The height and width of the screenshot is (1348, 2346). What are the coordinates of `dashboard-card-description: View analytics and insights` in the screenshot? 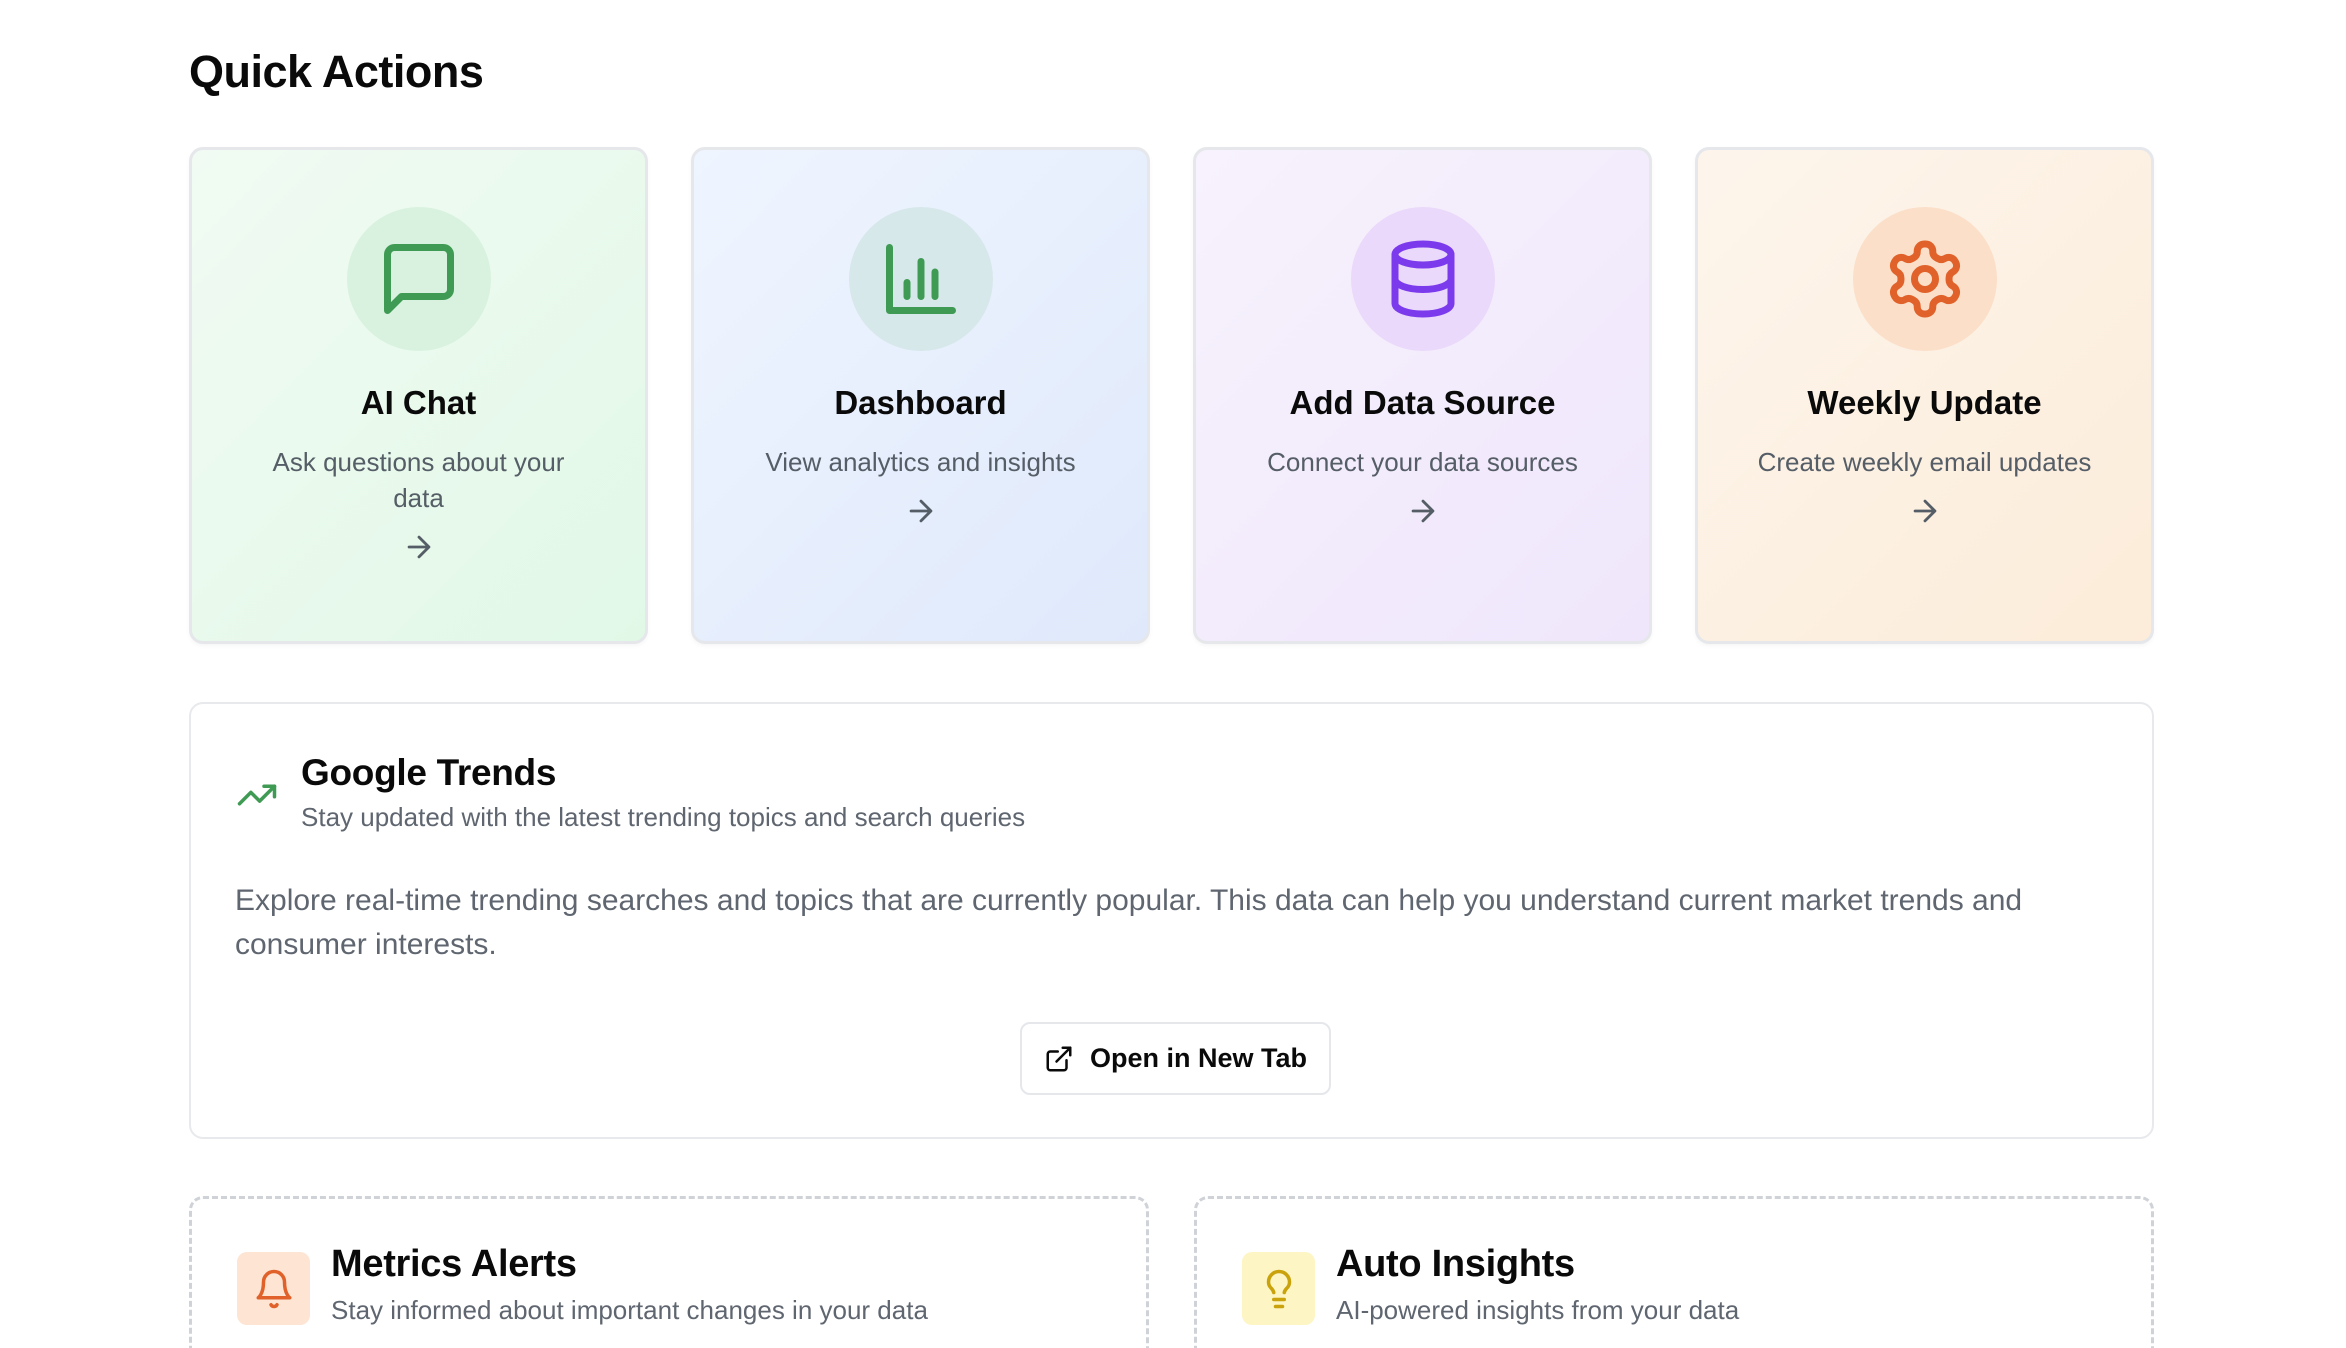 It's located at (920, 462).